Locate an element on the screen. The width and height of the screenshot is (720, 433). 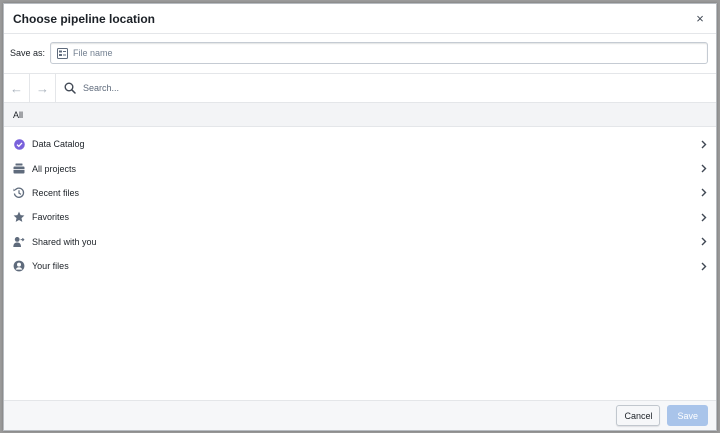
shared-icon is located at coordinates (19, 242).